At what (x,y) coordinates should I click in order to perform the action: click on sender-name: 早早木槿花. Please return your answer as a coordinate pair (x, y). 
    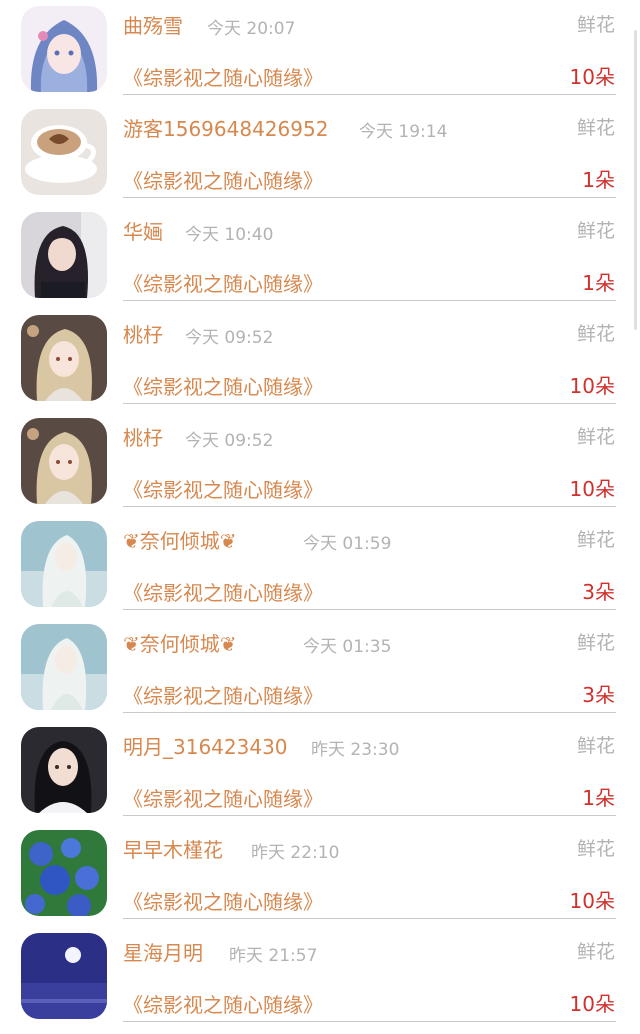
    Looking at the image, I should click on (173, 848).